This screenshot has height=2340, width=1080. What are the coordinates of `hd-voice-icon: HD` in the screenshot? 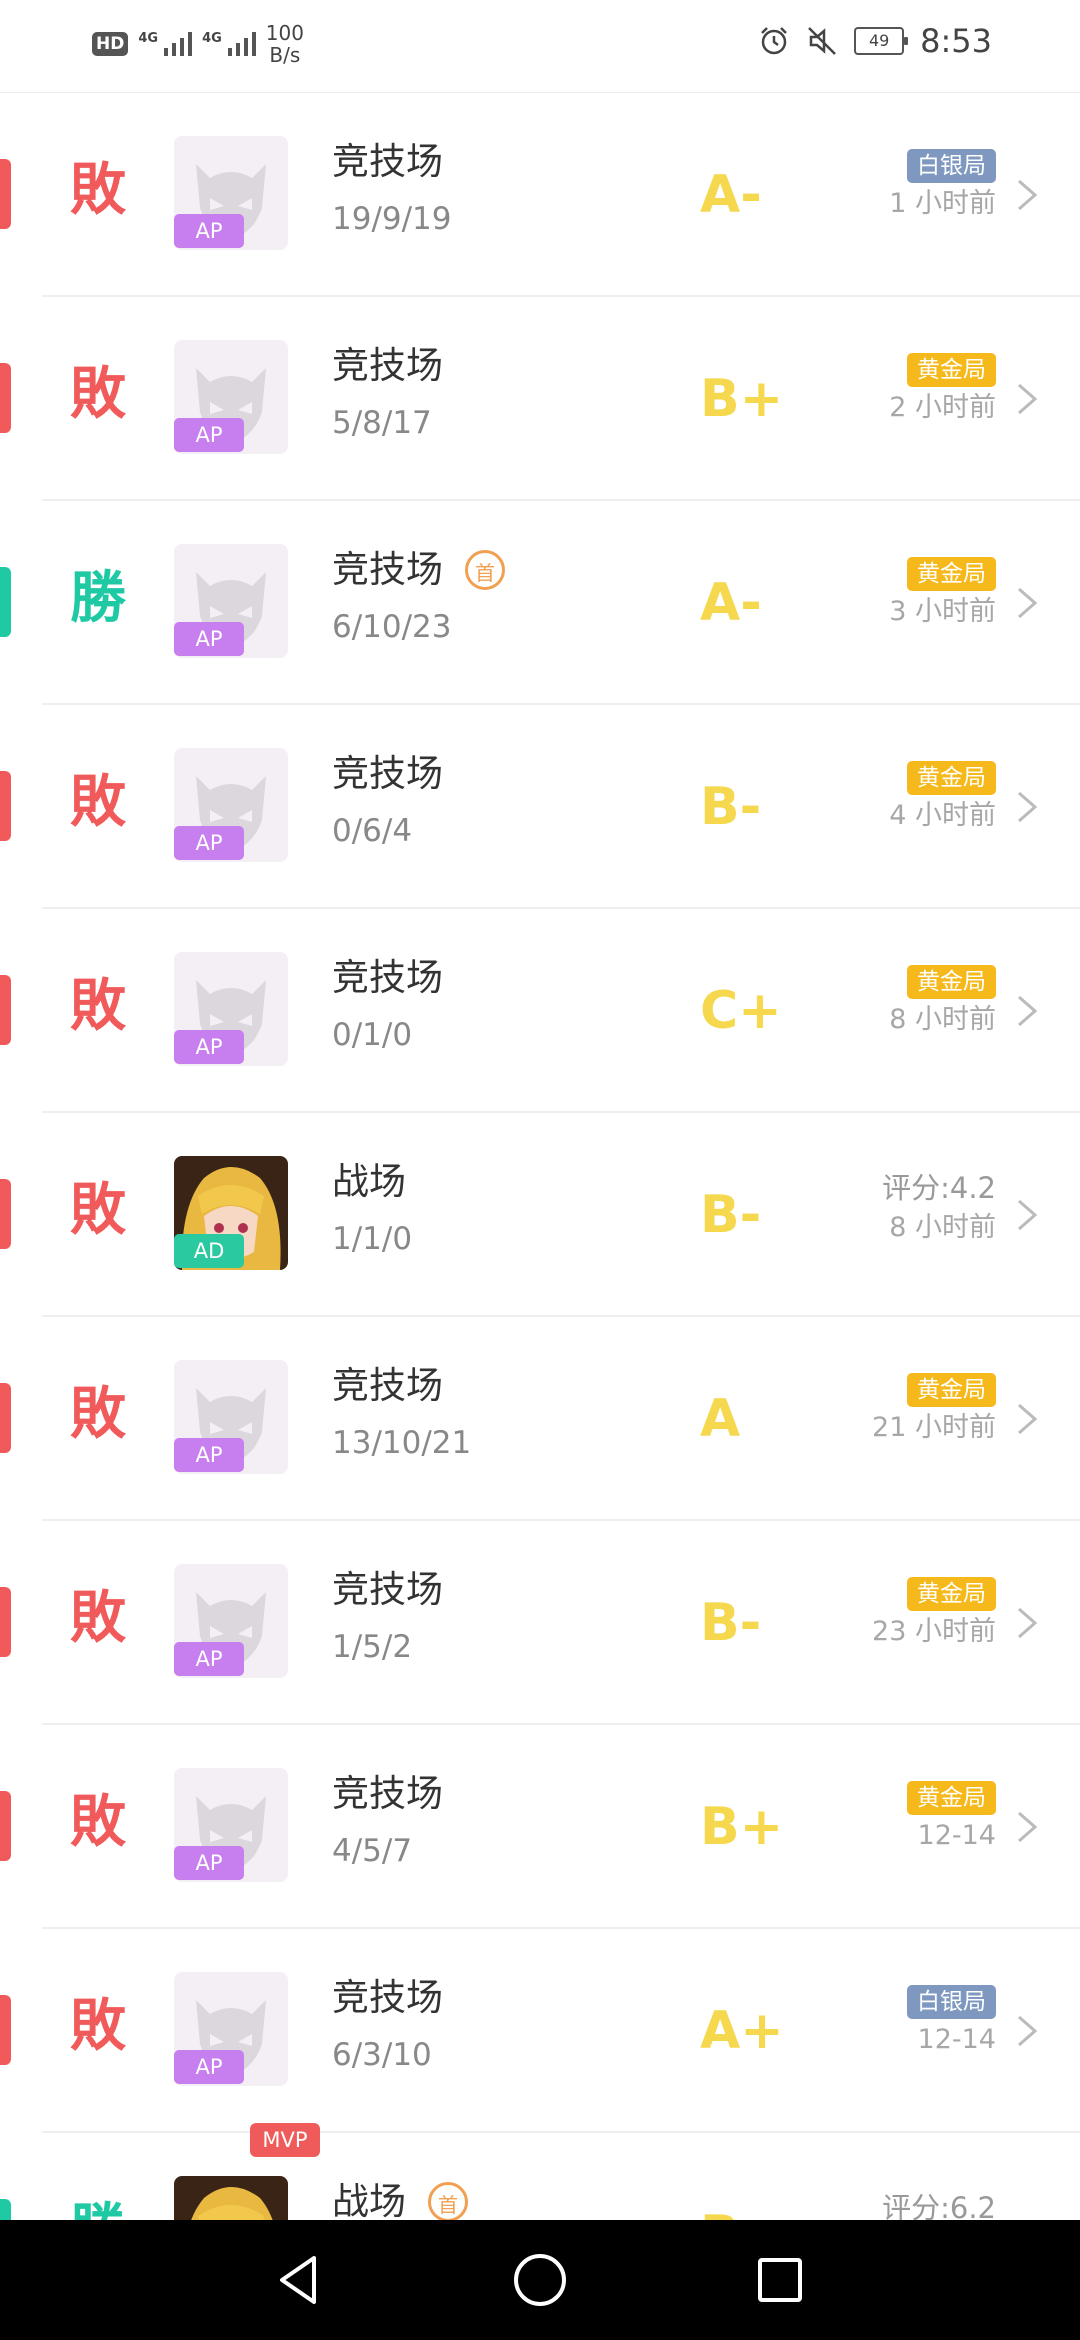 It's located at (110, 44).